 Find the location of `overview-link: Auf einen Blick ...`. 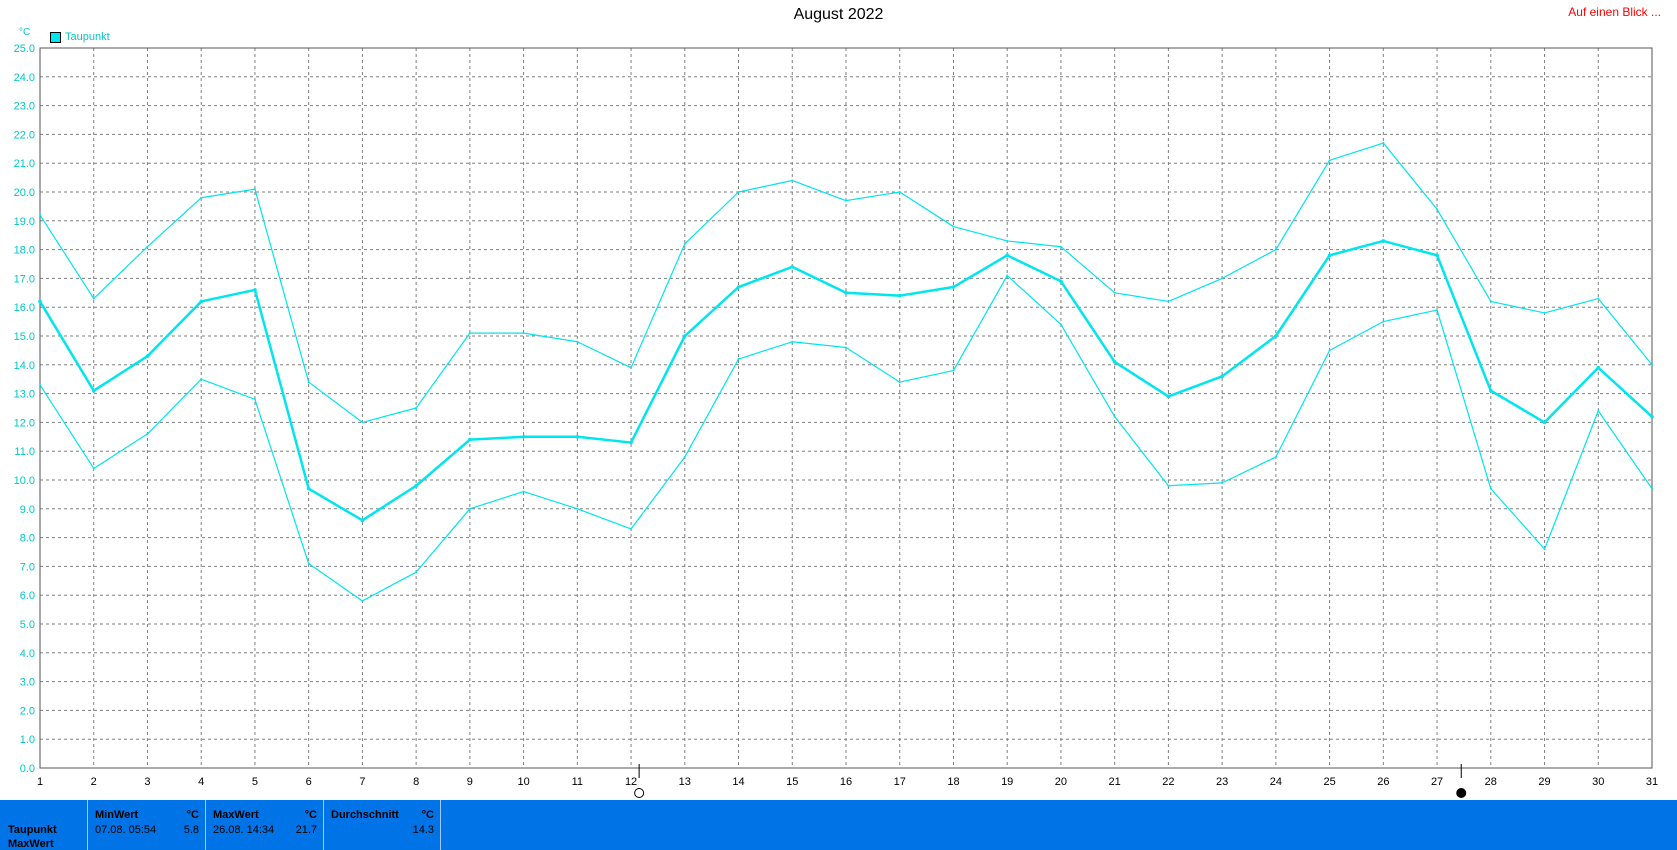

overview-link: Auf einen Blick ... is located at coordinates (1614, 12).